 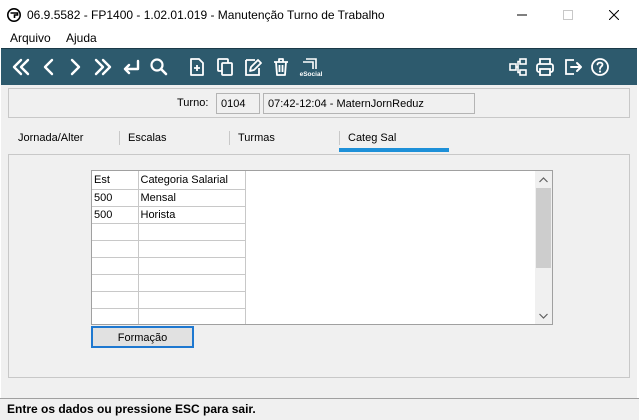 I want to click on tab-bar: Jornada/Alter Escalas Turmas Categ Sal, so click(x=319, y=142).